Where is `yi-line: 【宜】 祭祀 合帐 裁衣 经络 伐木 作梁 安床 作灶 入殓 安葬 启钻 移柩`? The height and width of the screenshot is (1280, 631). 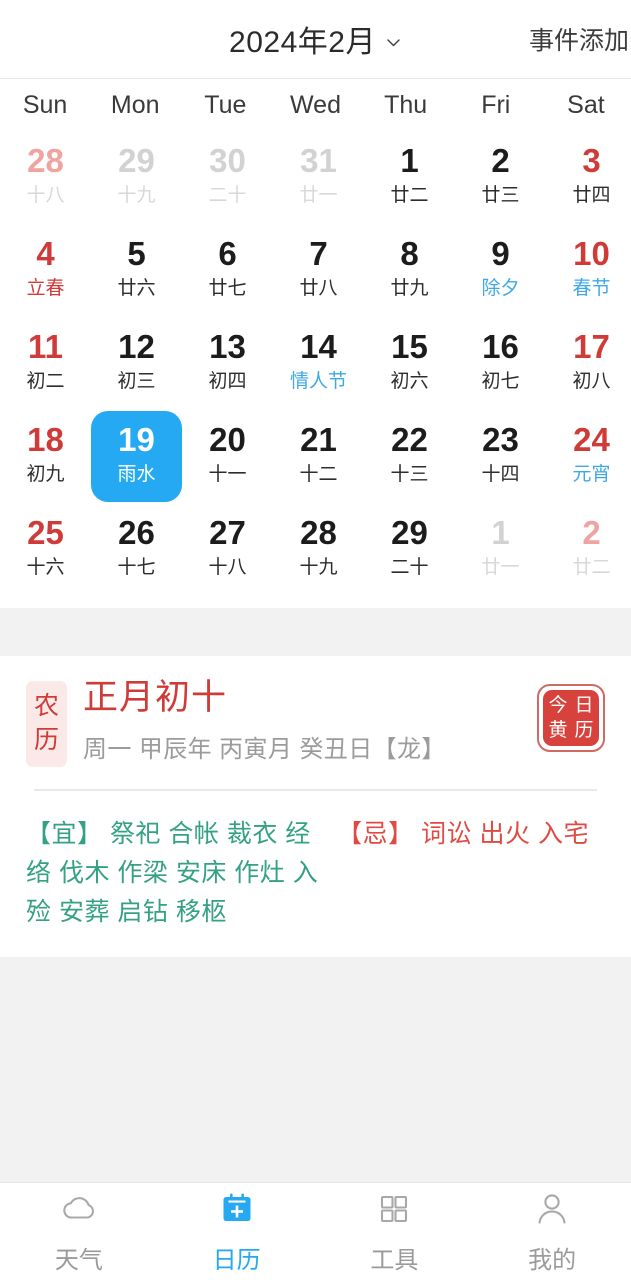 yi-line: 【宜】 祭祀 合帐 裁衣 经络 伐木 作梁 安床 作灶 入殓 安葬 启钻 移柩 is located at coordinates (176, 873).